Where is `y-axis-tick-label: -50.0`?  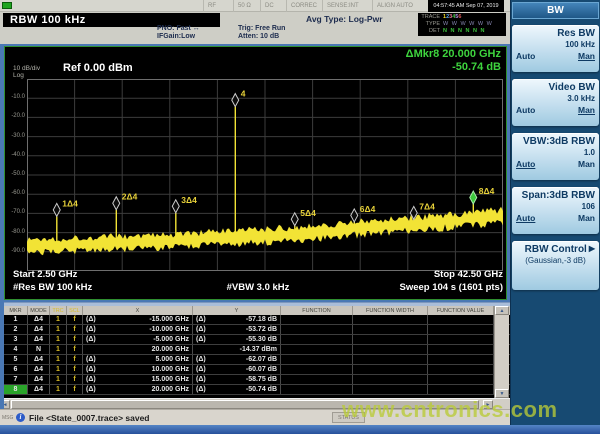
y-axis-tick-label: -50.0 is located at coordinates (18, 174).